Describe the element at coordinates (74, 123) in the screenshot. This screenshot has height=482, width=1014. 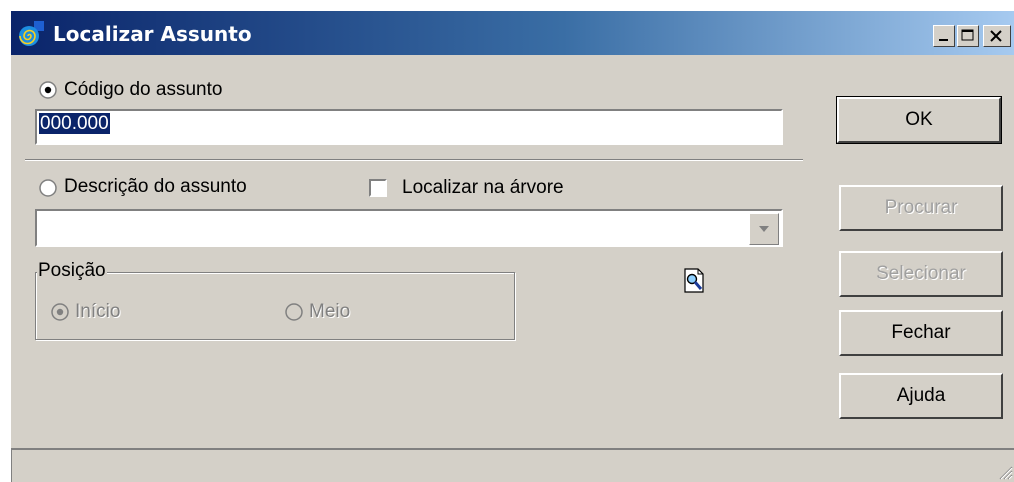
I see `code-input-value: 000.000` at that location.